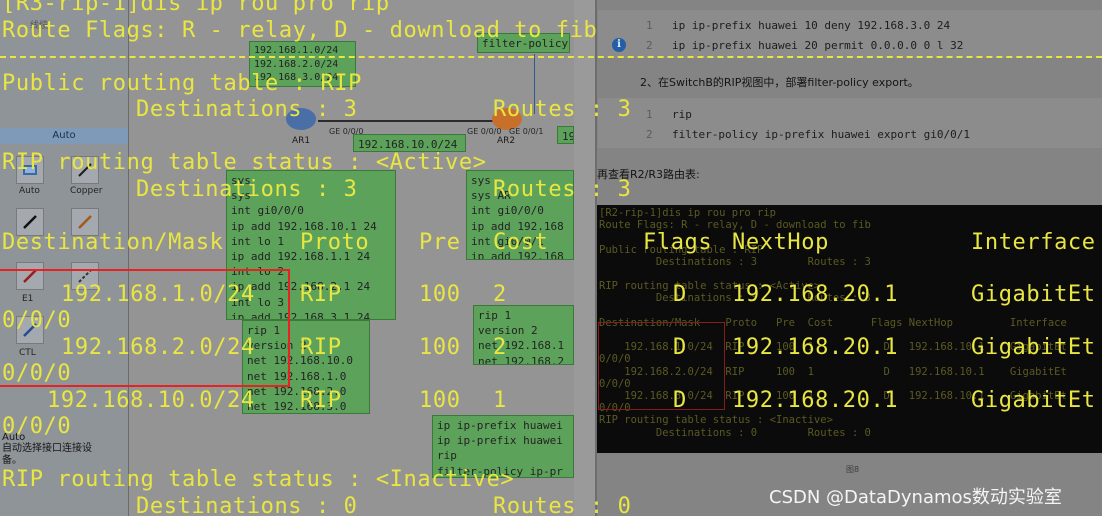  Describe the element at coordinates (440, 242) in the screenshot. I see `col-pre: Pre` at that location.